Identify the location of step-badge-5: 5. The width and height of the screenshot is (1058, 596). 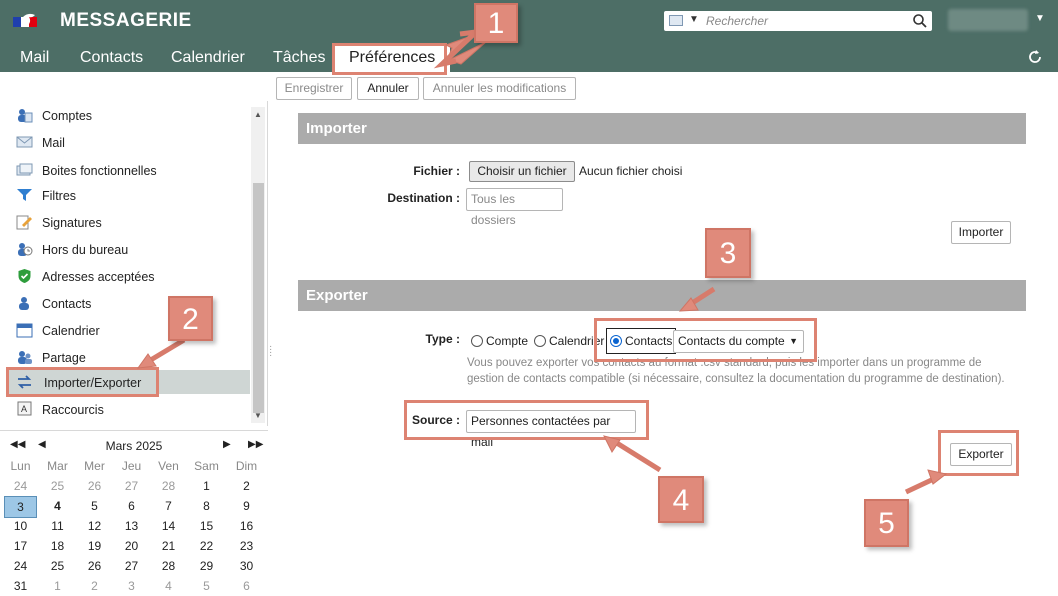
(886, 523).